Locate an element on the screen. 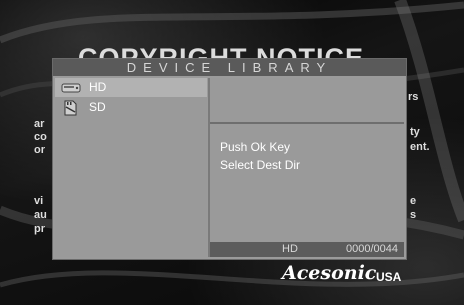 The width and height of the screenshot is (464, 305). brand-suffix: USA is located at coordinates (389, 277).